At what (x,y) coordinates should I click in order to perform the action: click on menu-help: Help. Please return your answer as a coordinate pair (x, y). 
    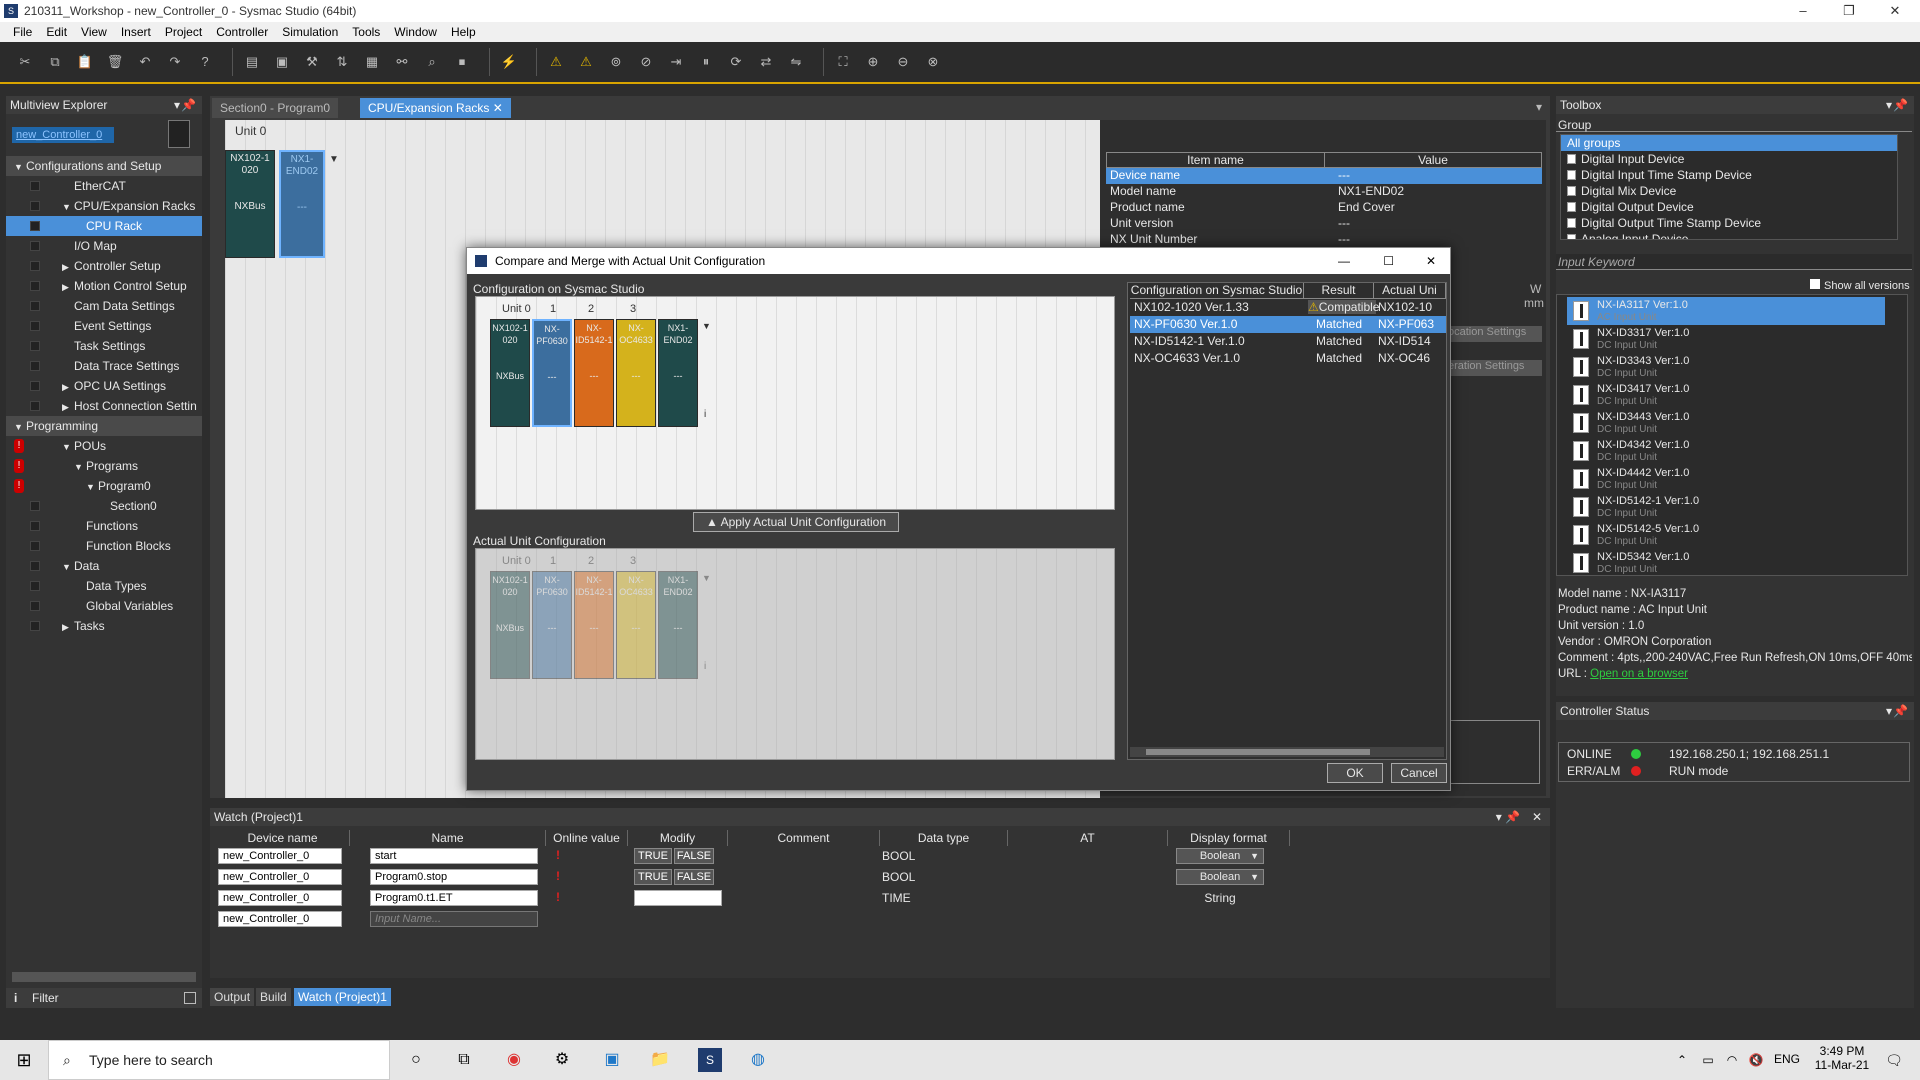
    Looking at the image, I should click on (463, 32).